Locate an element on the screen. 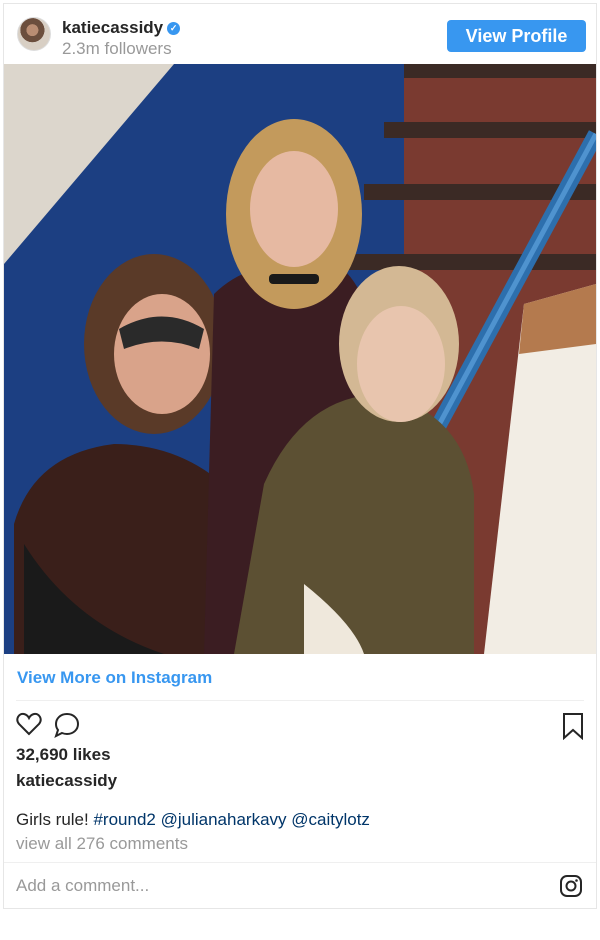 The height and width of the screenshot is (940, 600). mention-link: @caitylotz is located at coordinates (330, 819).